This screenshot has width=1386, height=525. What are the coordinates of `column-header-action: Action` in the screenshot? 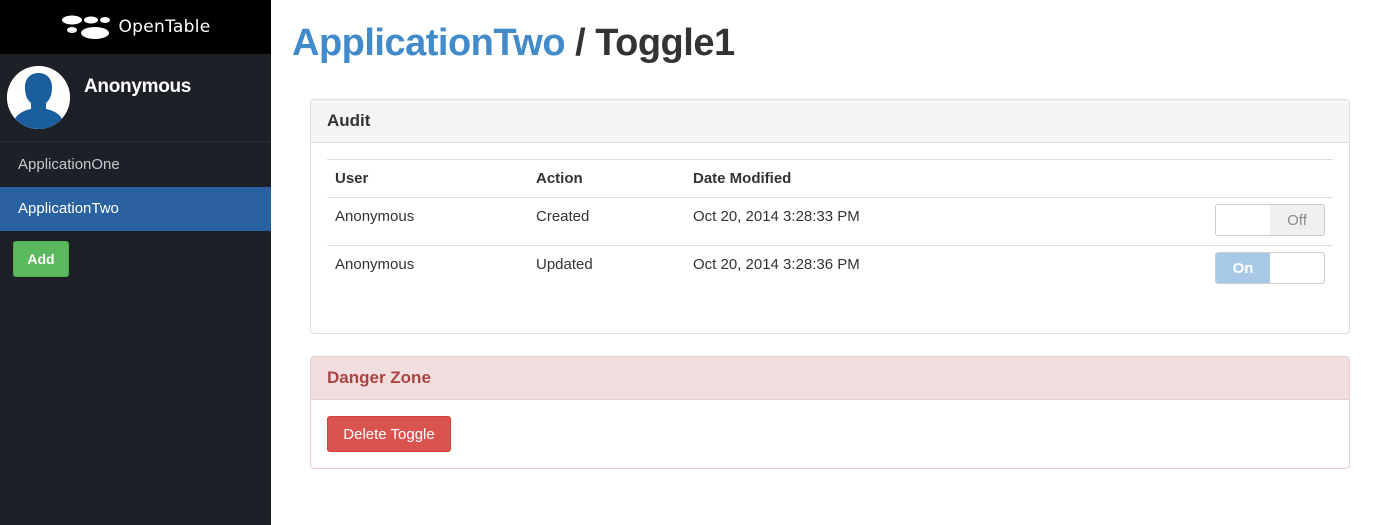 It's located at (606, 178).